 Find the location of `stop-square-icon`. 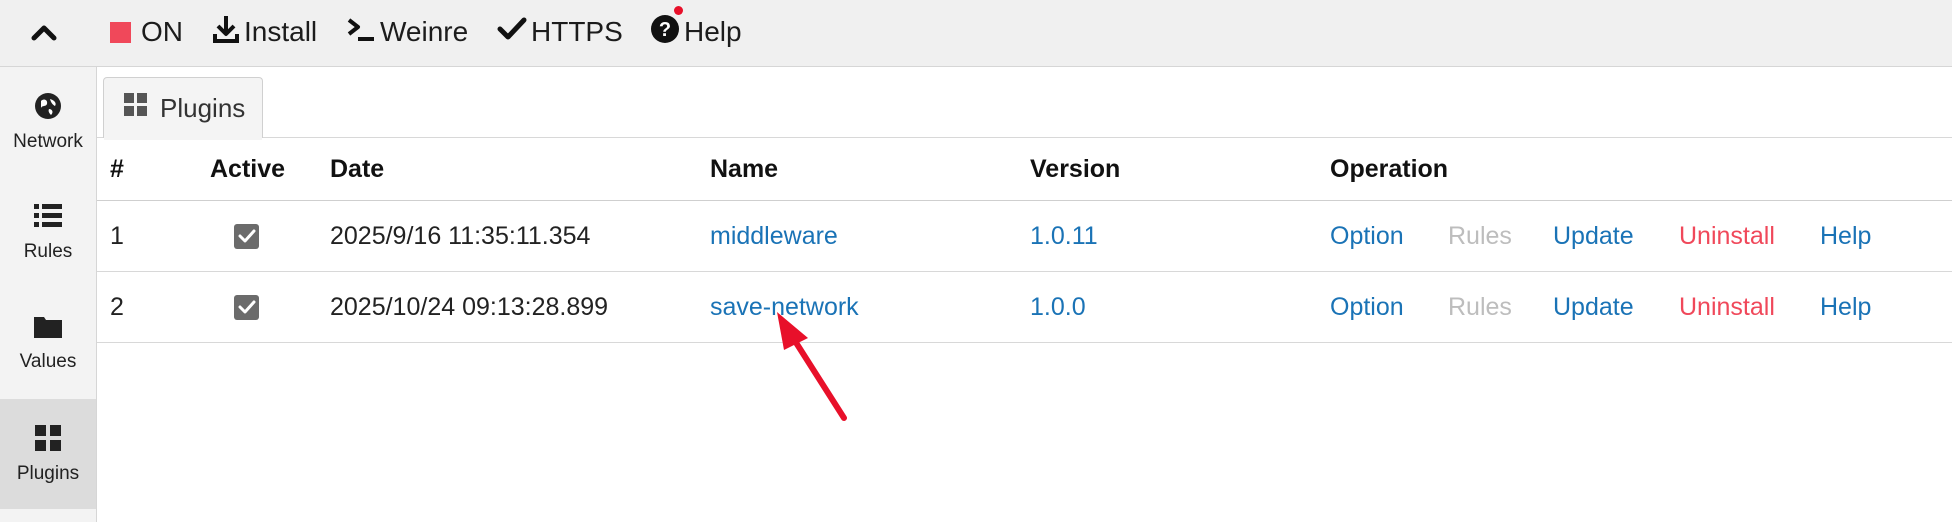

stop-square-icon is located at coordinates (120, 32).